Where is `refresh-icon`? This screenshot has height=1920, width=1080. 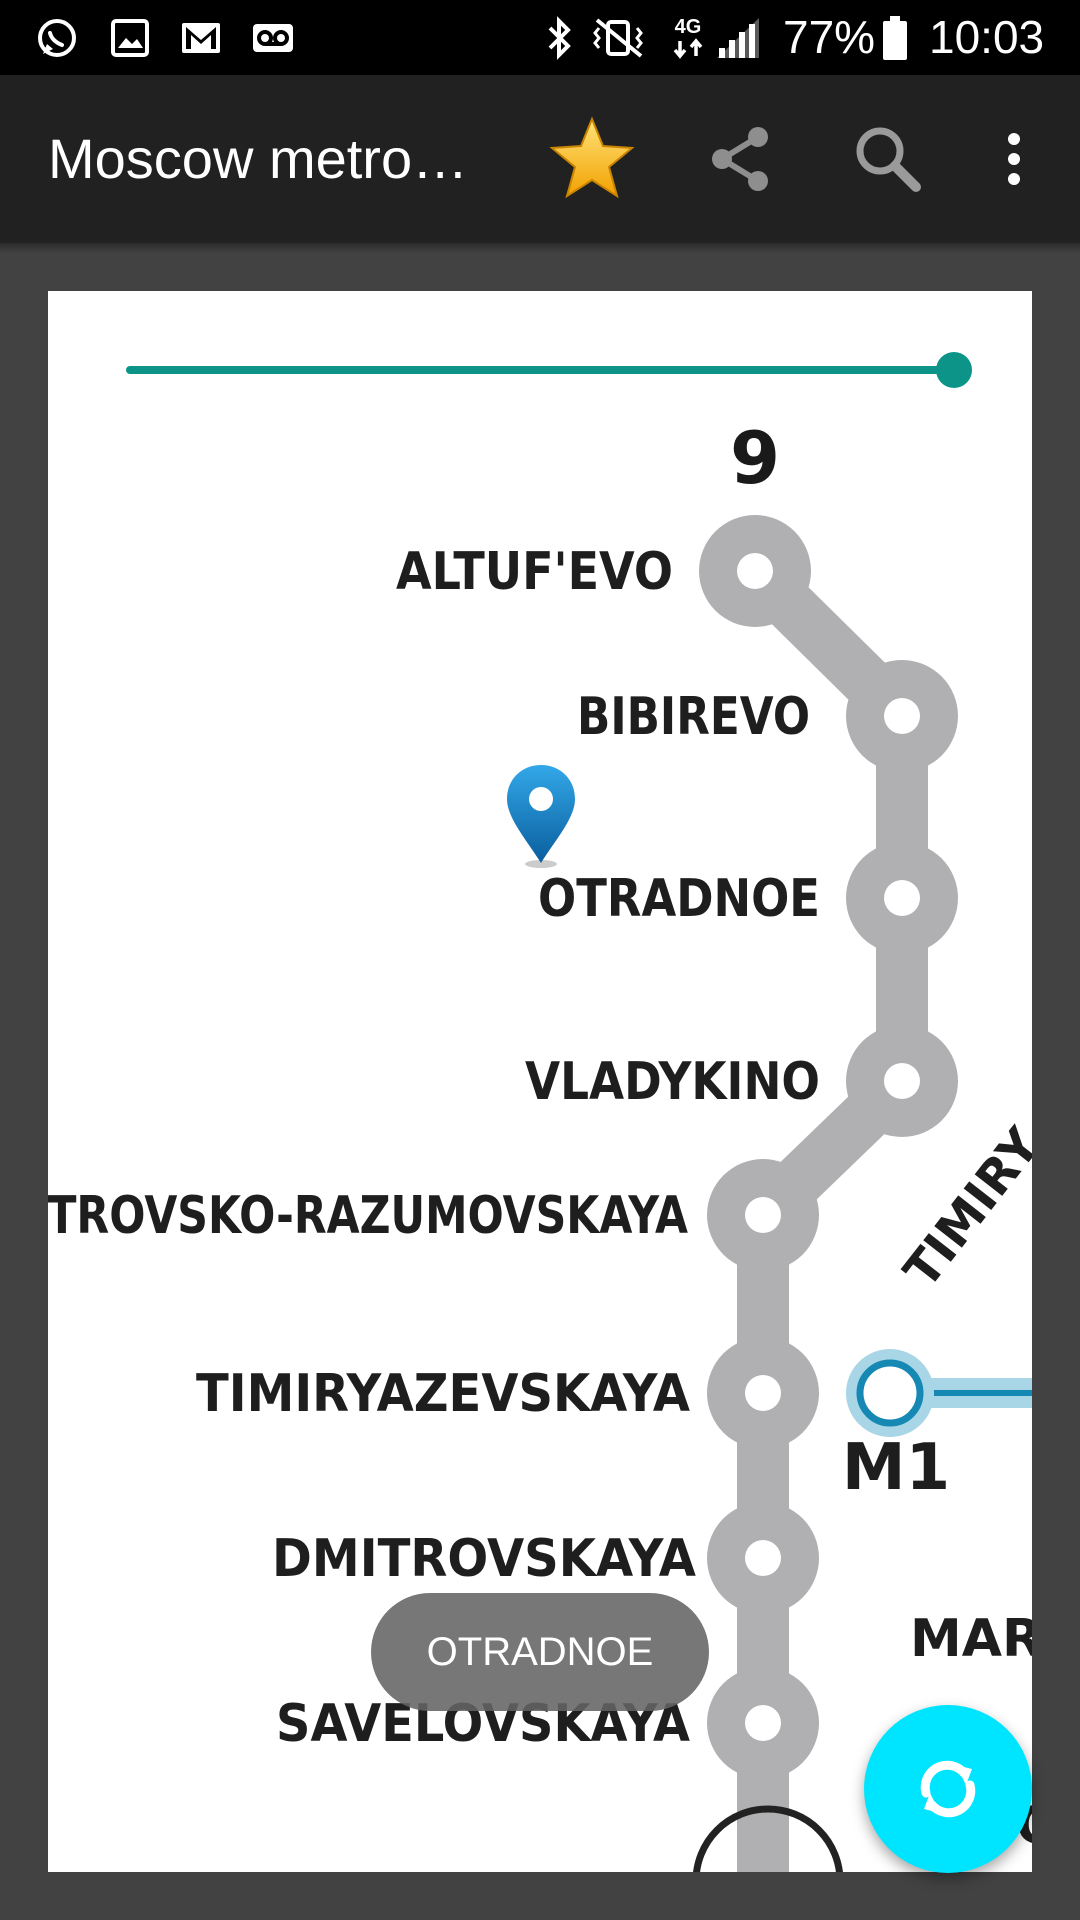 refresh-icon is located at coordinates (948, 1789).